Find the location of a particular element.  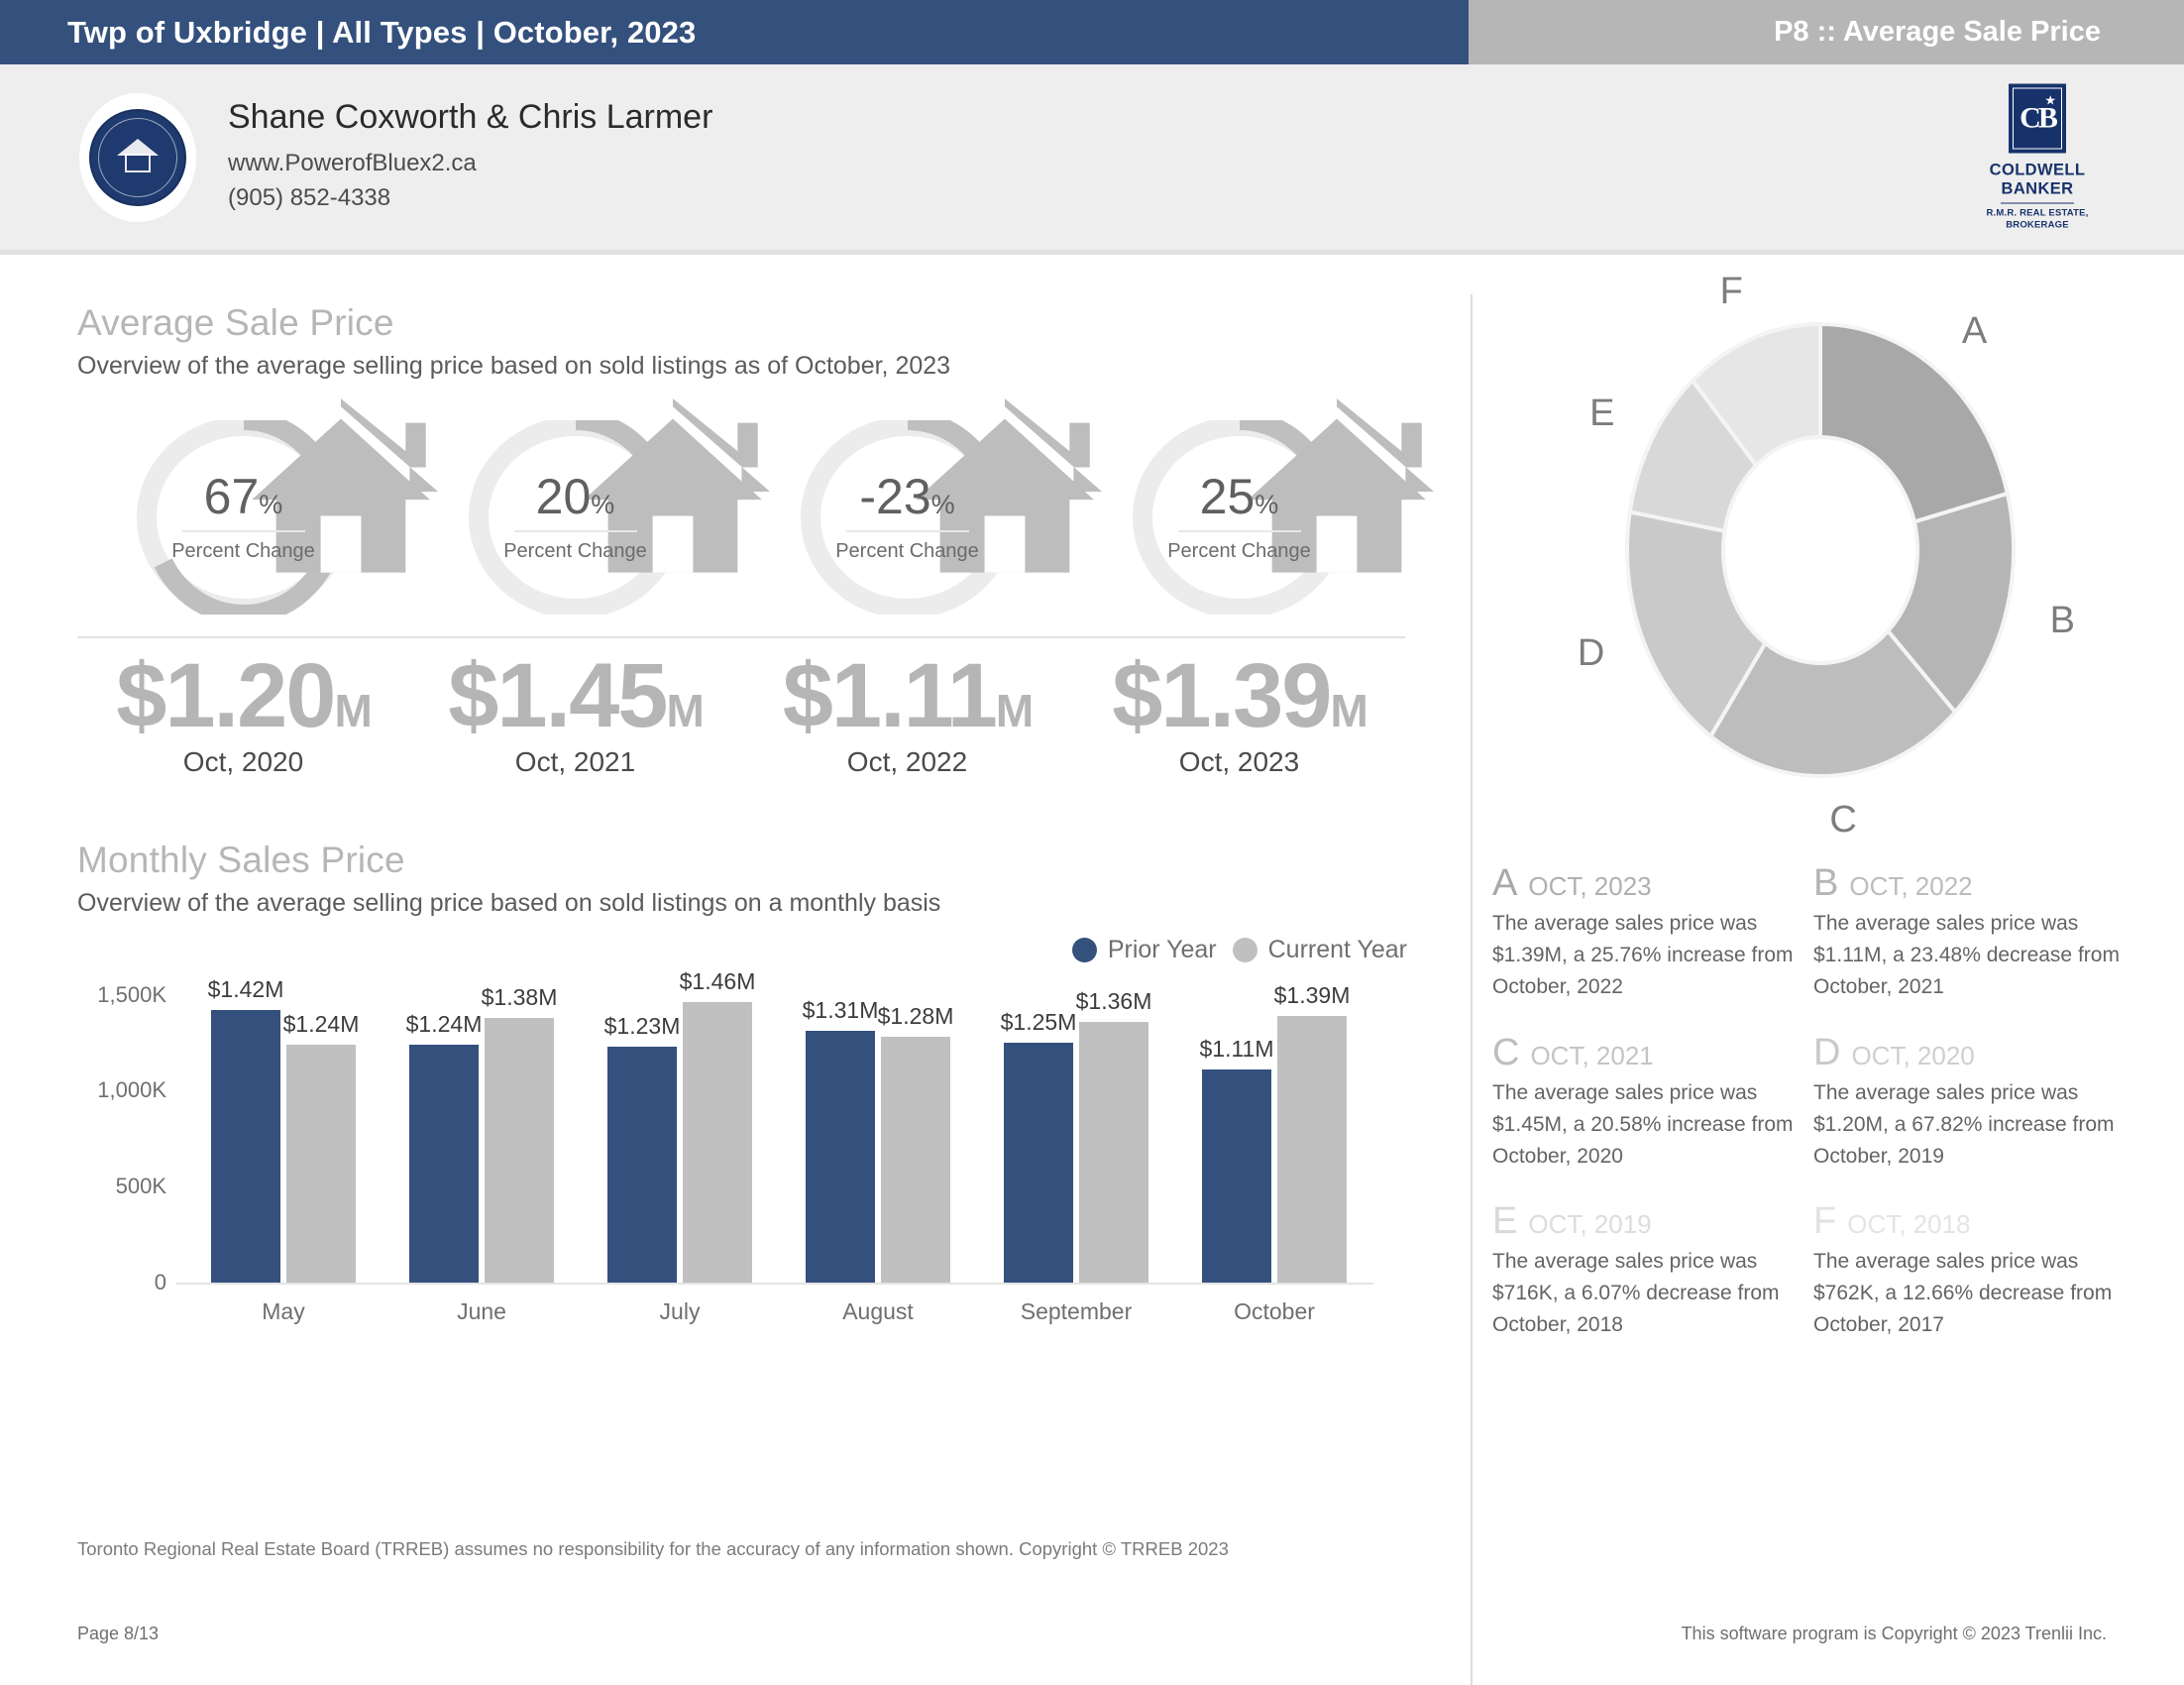

price-cell-1: $1.45M Oct, 2021 is located at coordinates (575, 713).